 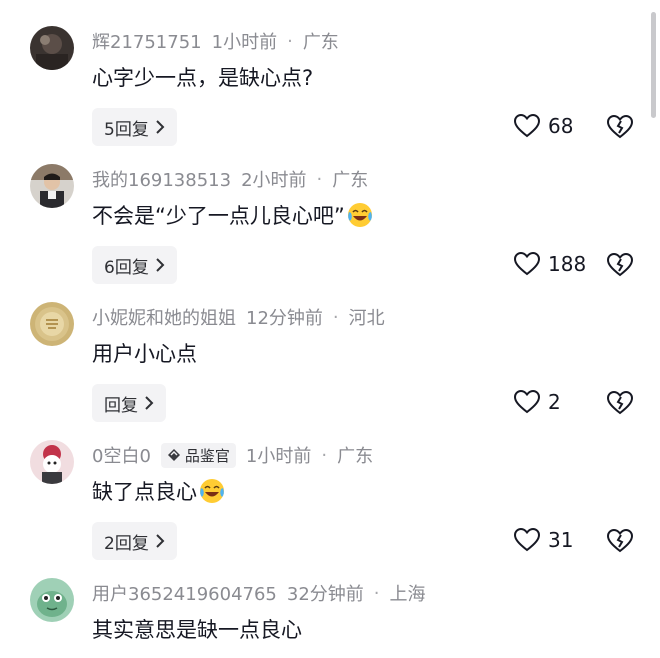 I want to click on like-count: 2, so click(x=554, y=402).